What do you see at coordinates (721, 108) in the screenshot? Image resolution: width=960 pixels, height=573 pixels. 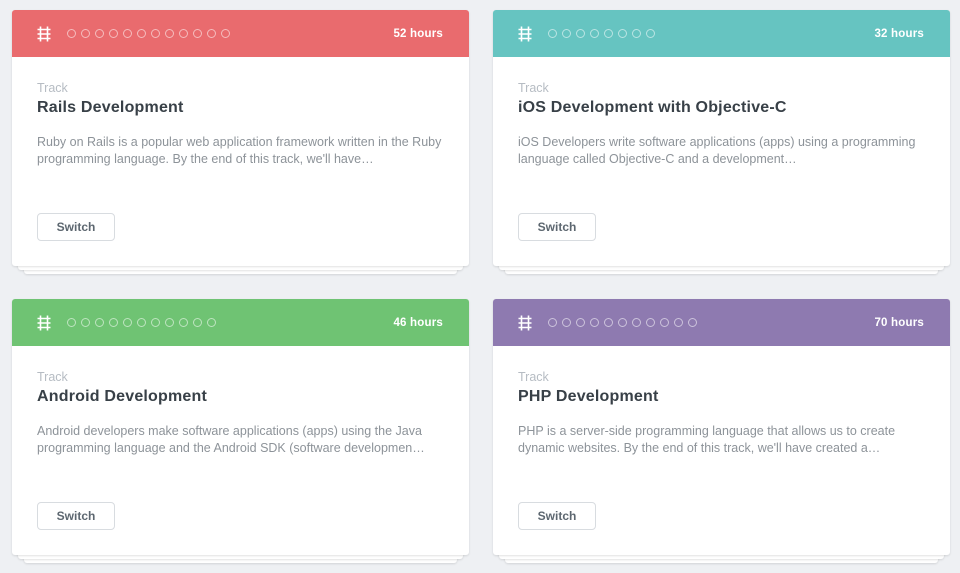 I see `track-title: iOS Development with Objective-C` at bounding box center [721, 108].